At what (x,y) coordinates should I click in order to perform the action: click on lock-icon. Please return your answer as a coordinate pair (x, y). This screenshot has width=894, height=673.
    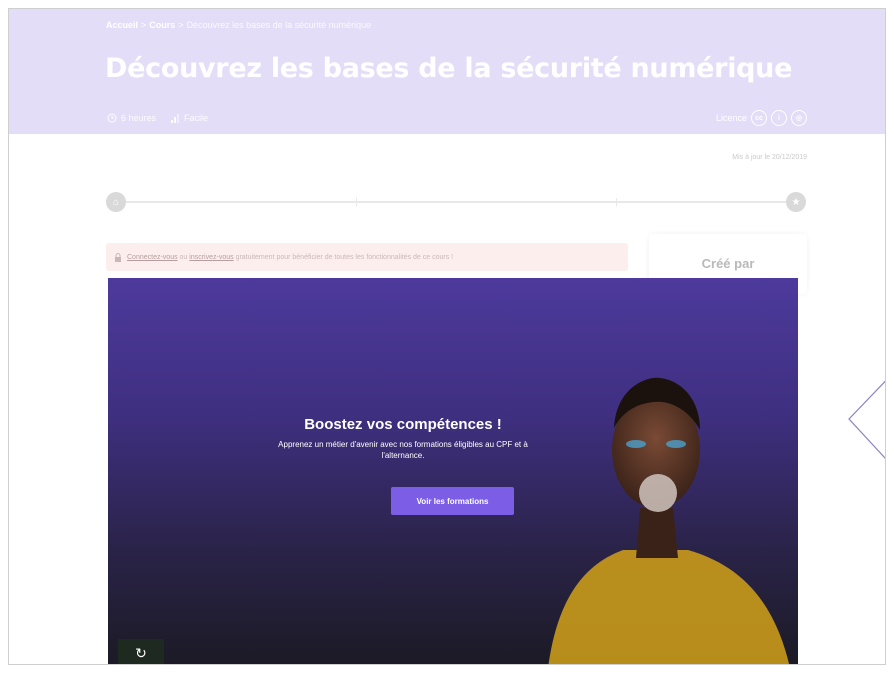
    Looking at the image, I should click on (118, 257).